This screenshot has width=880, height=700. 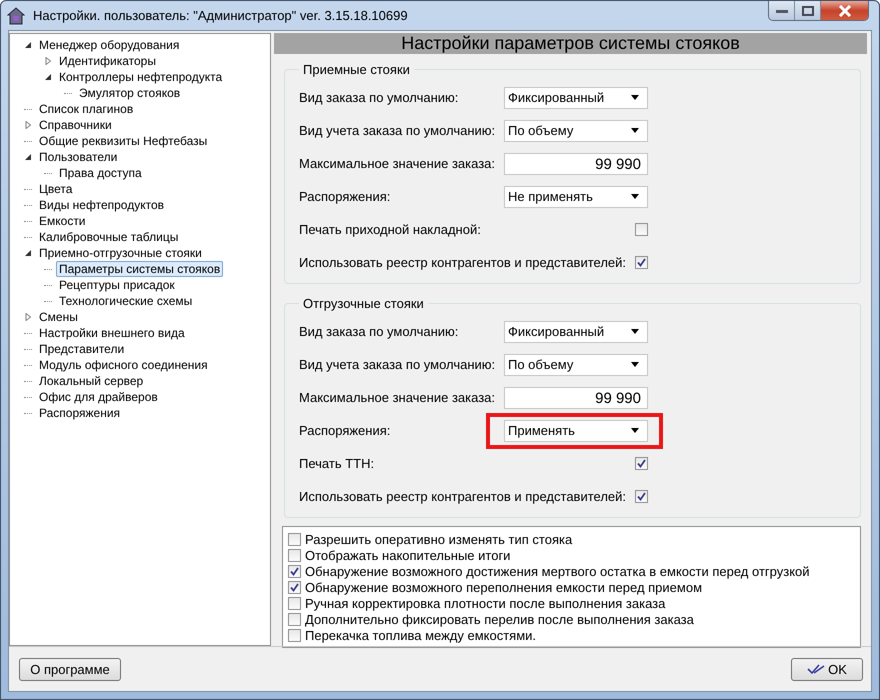 What do you see at coordinates (123, 141) in the screenshot?
I see `tree-item: Общие реквизиты Нефтебазы` at bounding box center [123, 141].